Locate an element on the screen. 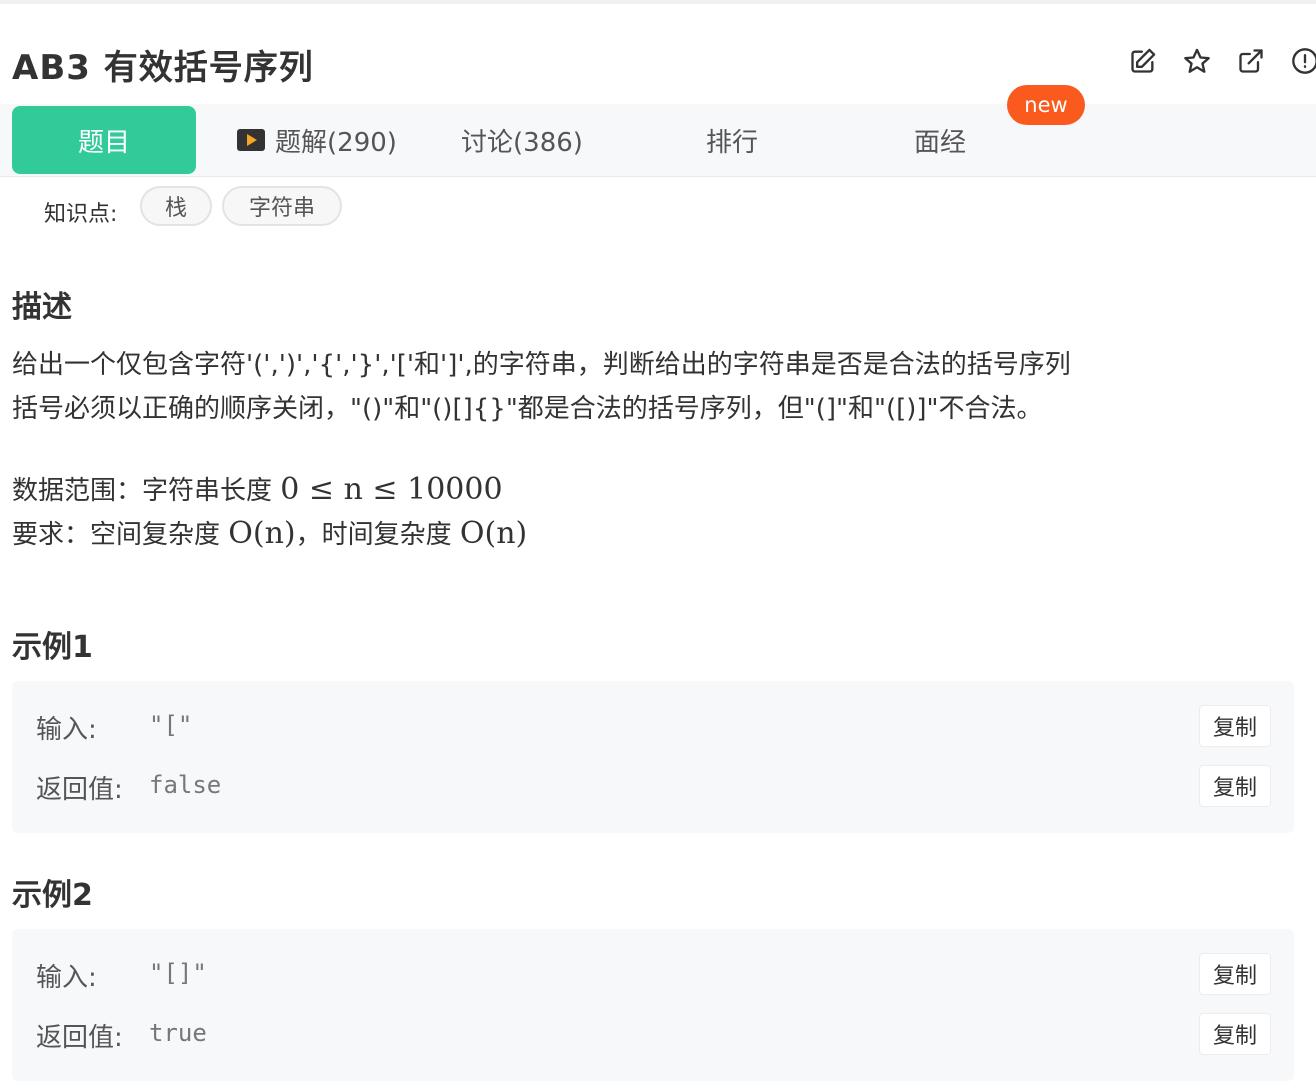 This screenshot has height=1090, width=1316. tab-ranking: 排行 is located at coordinates (732, 140).